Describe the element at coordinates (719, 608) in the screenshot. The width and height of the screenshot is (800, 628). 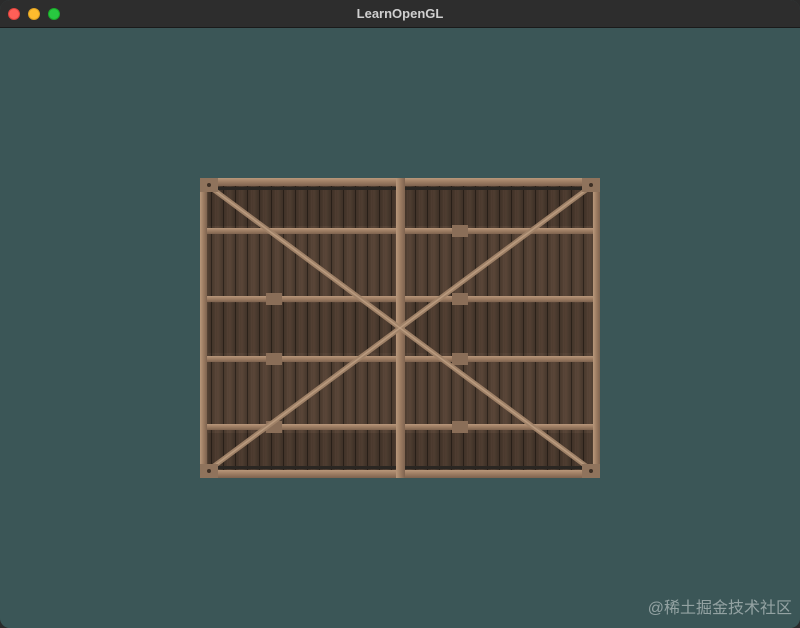
I see `watermark-text: @稀土掘金技术社区` at that location.